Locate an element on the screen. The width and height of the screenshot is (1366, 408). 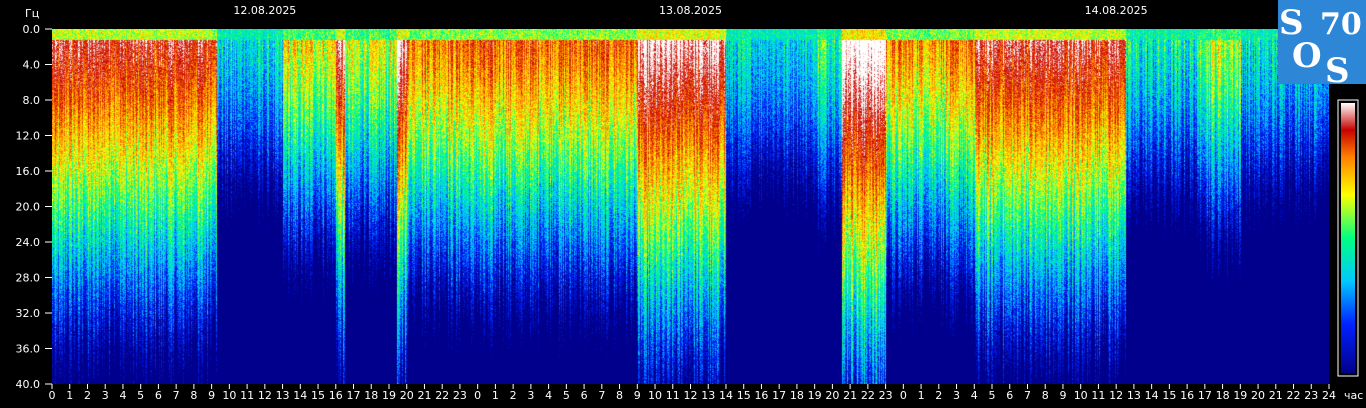
logo-letter-o: O is located at coordinates (1307, 56).